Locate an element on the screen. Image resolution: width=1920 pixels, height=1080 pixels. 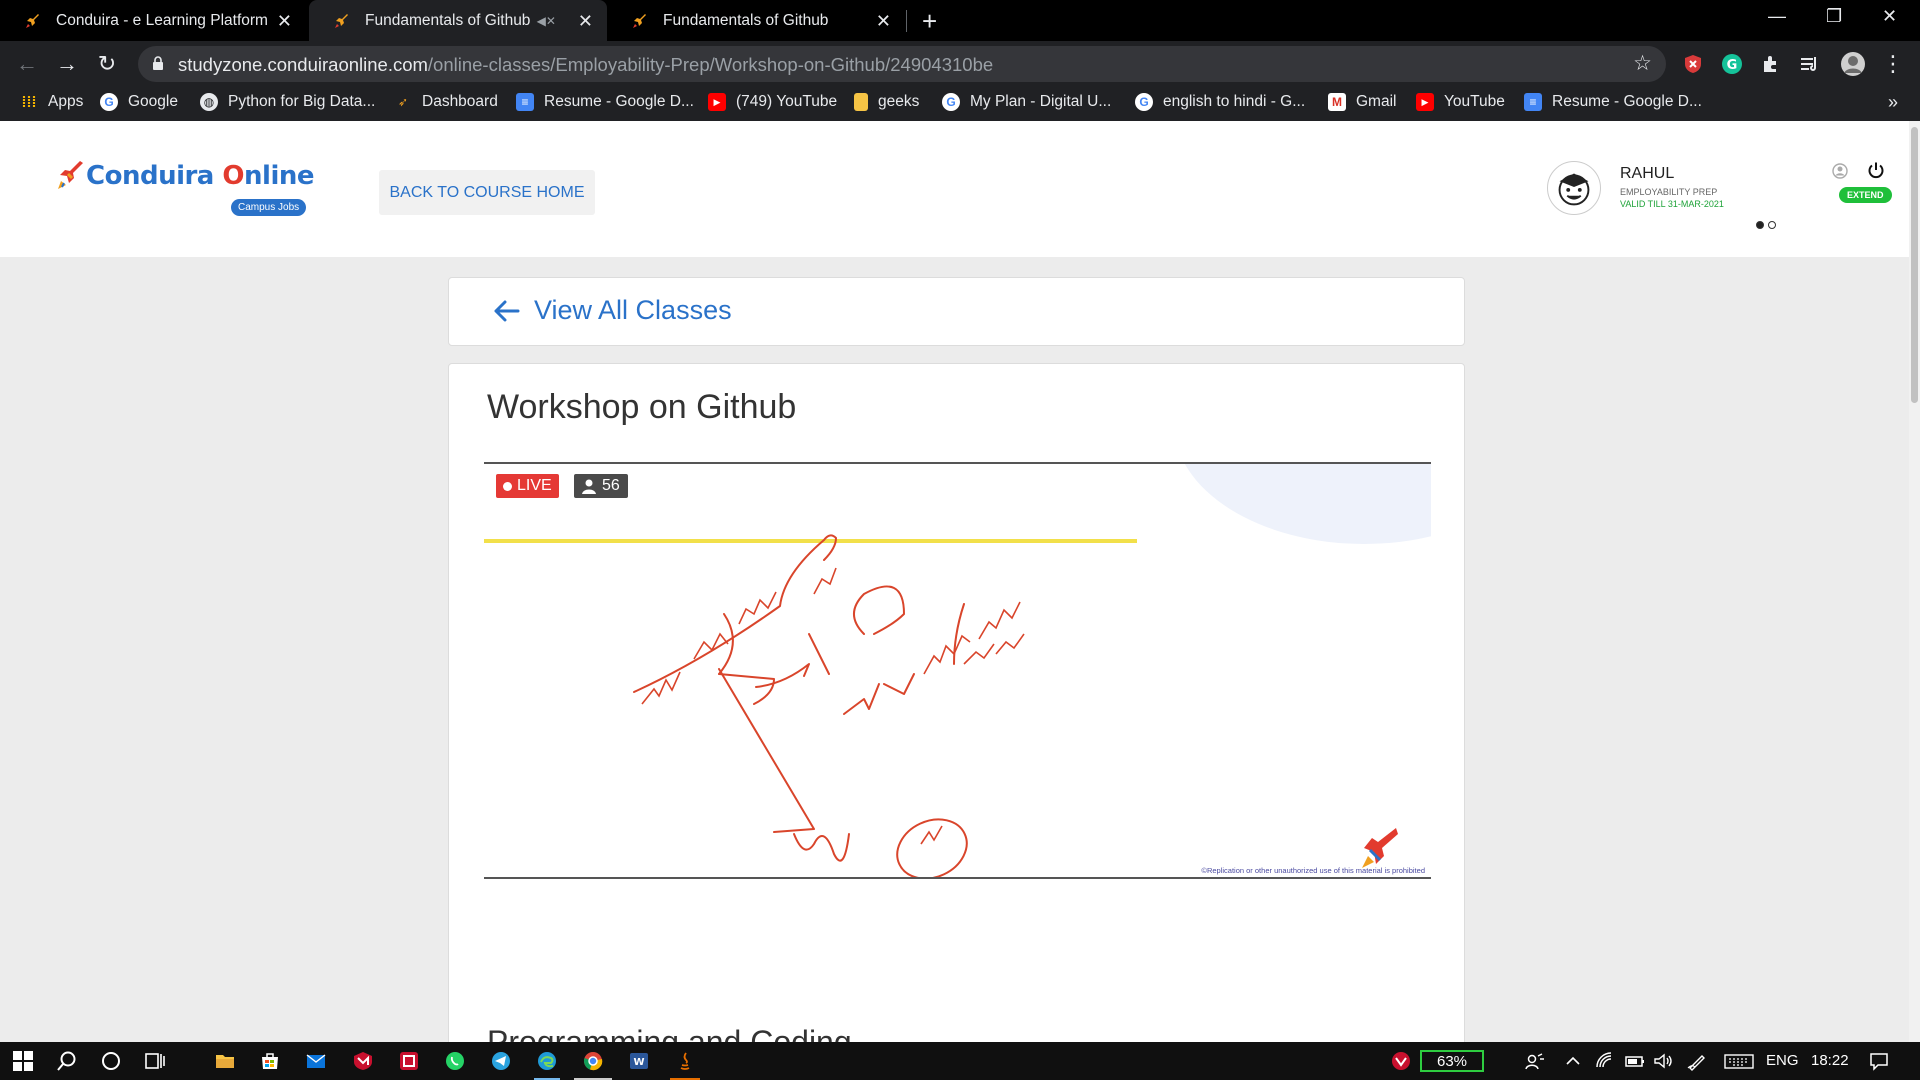
task-view-icon is located at coordinates (155, 1061).